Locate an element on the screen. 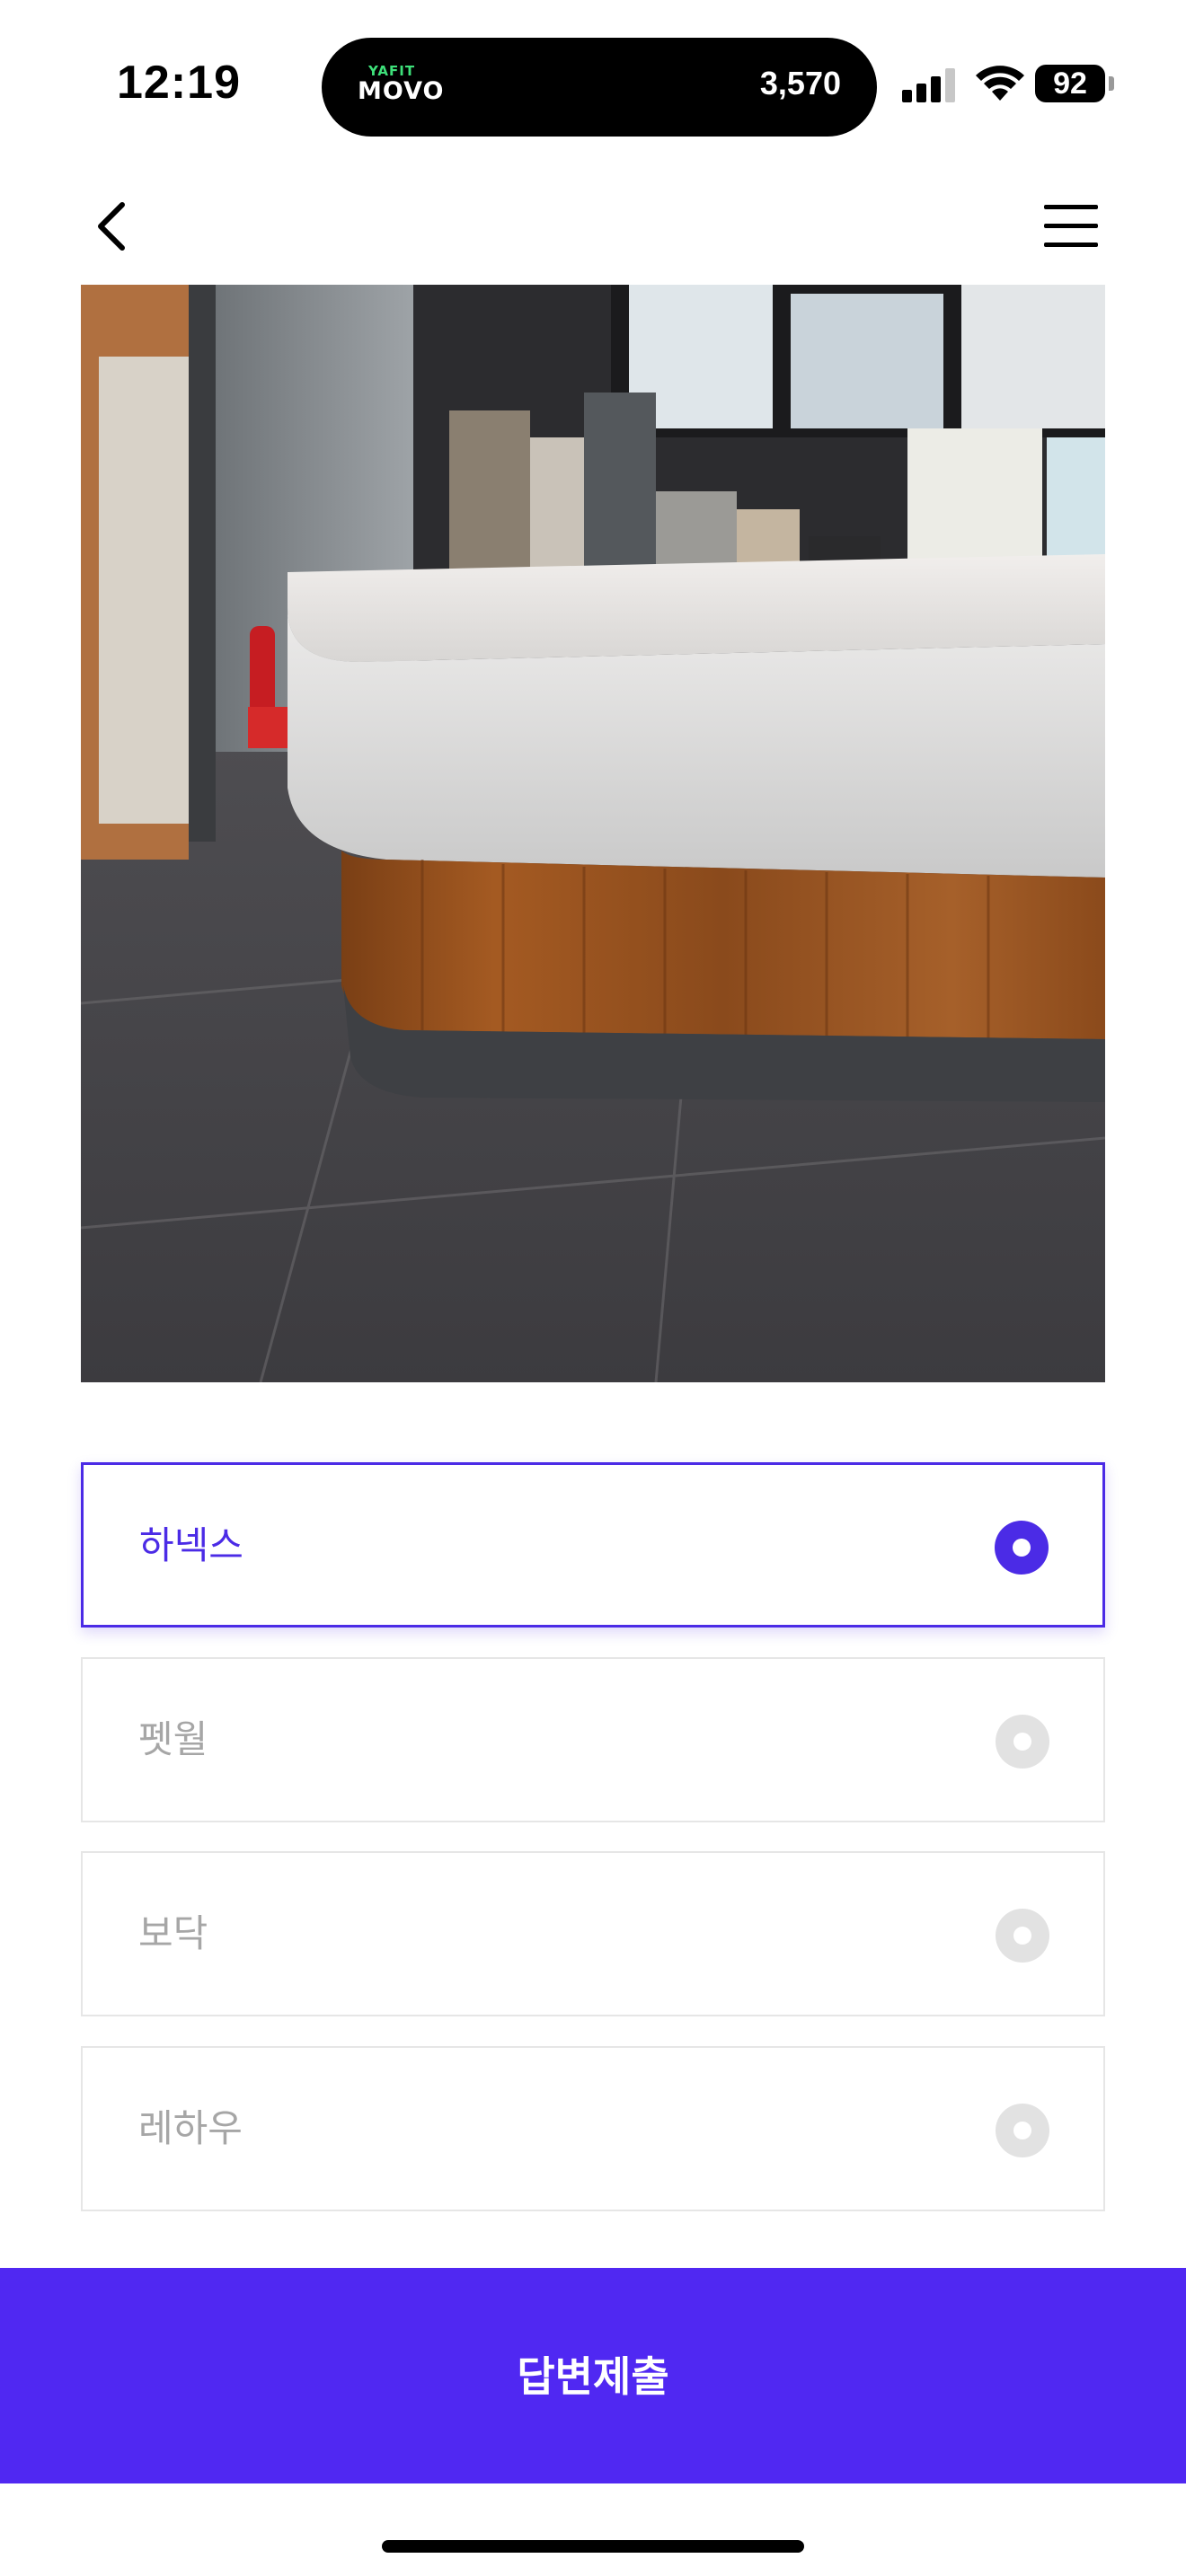 This screenshot has width=1186, height=2576. option-label: 보닥 is located at coordinates (173, 1933).